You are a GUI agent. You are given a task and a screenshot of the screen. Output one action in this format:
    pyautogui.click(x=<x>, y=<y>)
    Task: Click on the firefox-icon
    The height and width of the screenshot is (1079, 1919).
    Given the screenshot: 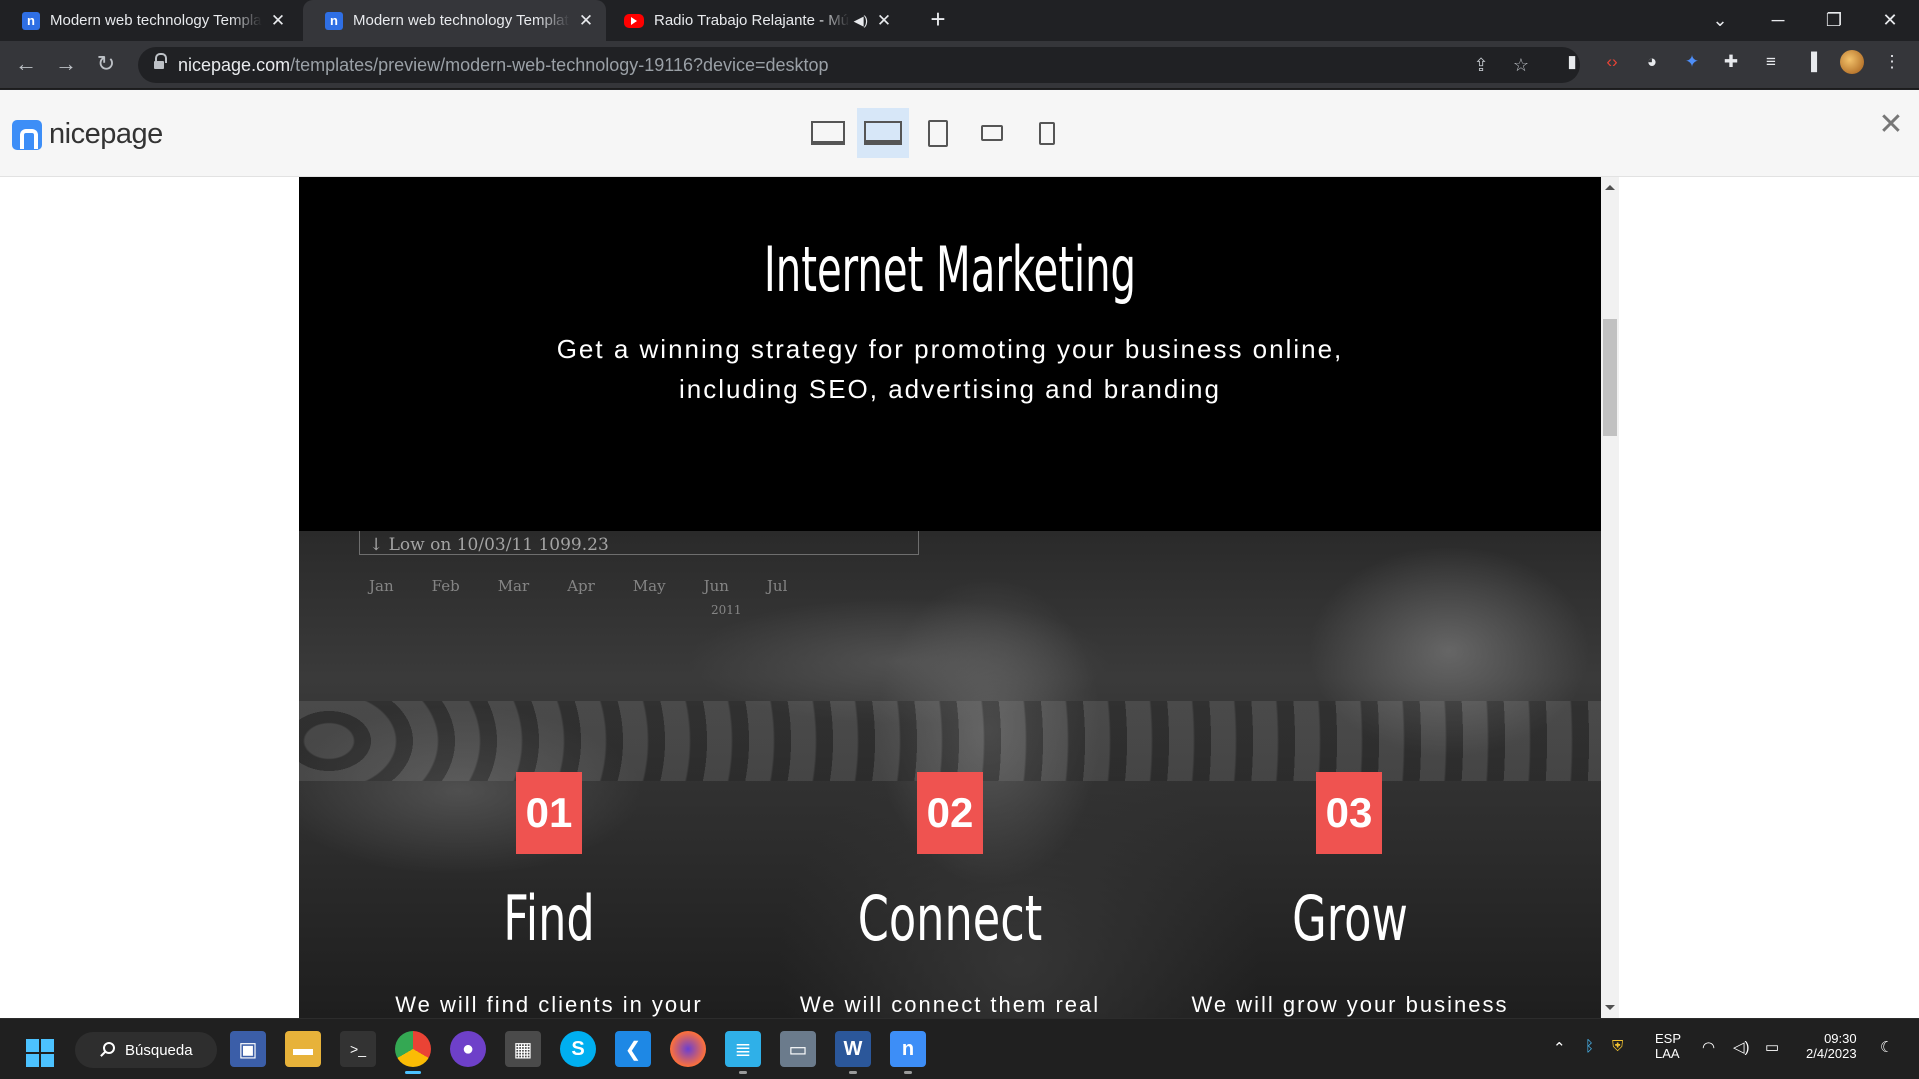 What is the action you would take?
    pyautogui.click(x=688, y=1049)
    